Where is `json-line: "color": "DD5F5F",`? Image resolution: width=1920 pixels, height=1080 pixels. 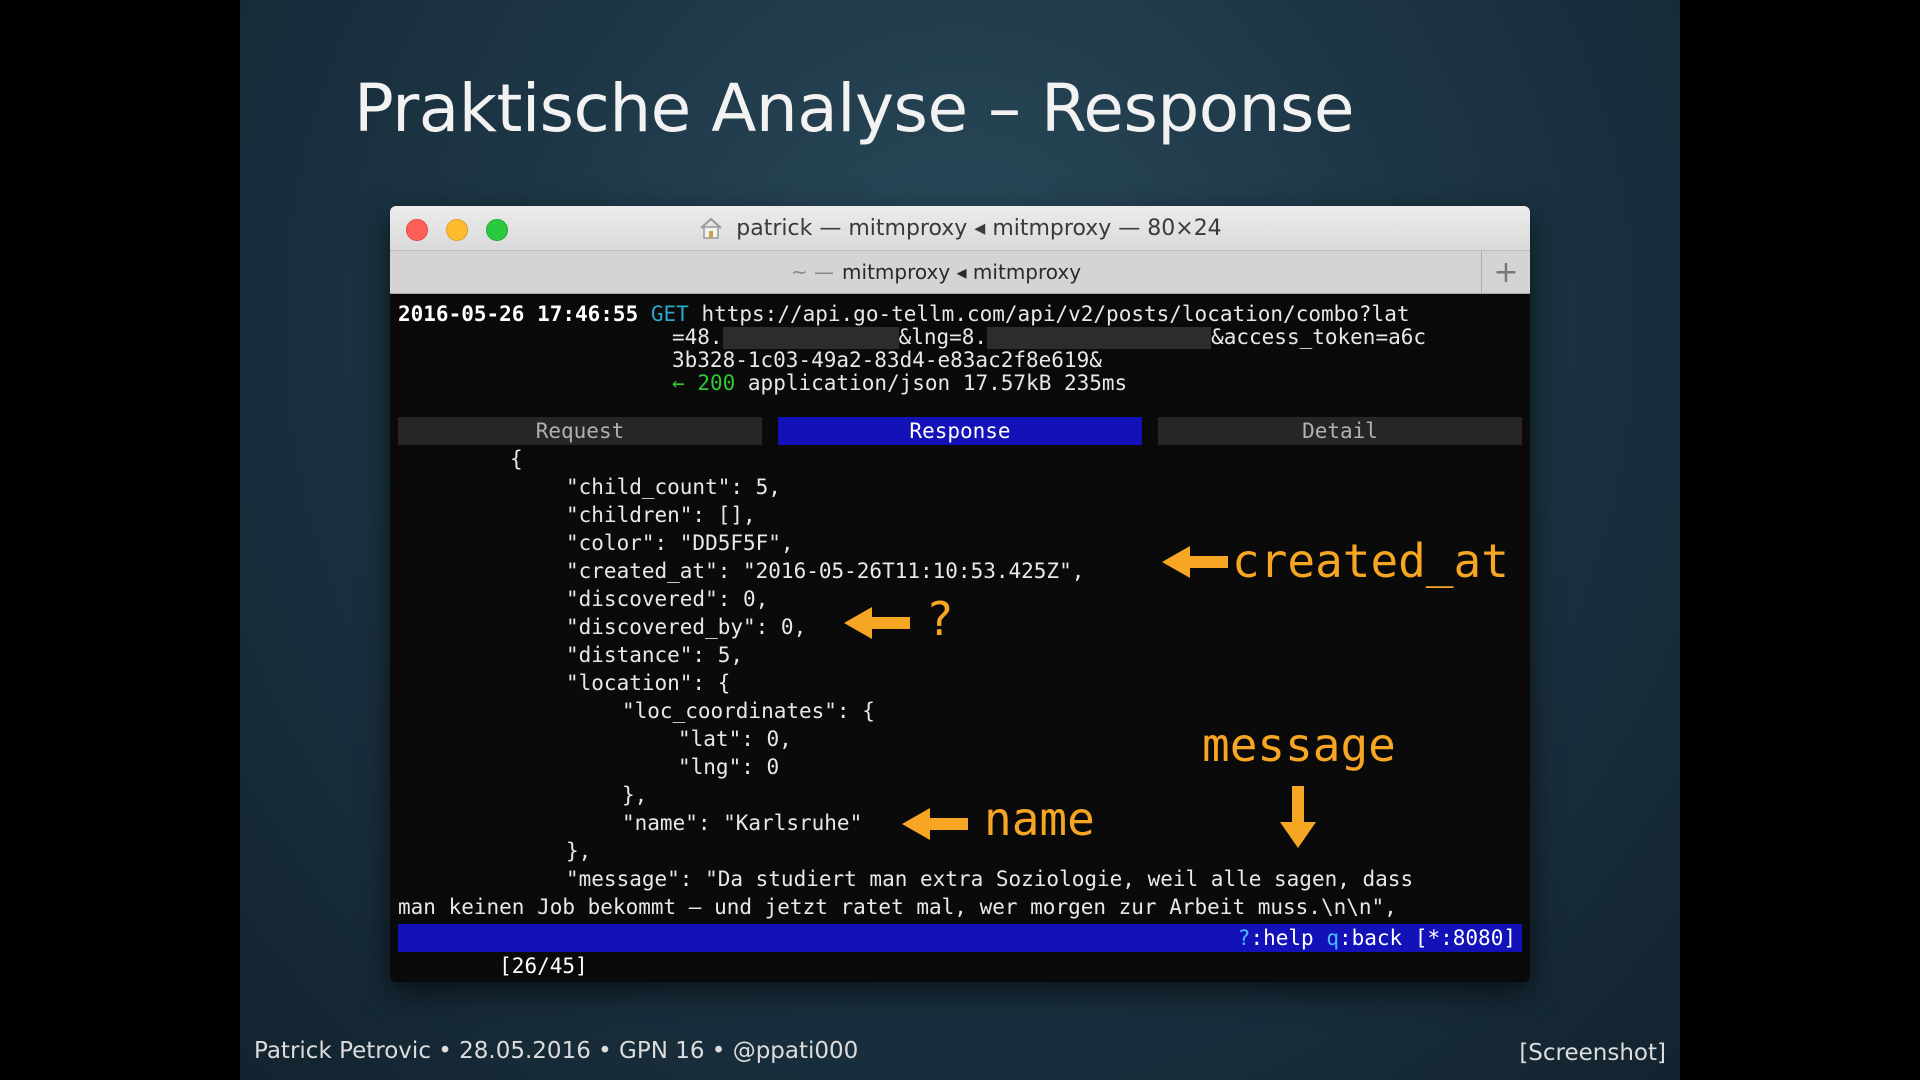 json-line: "color": "DD5F5F", is located at coordinates (680, 543).